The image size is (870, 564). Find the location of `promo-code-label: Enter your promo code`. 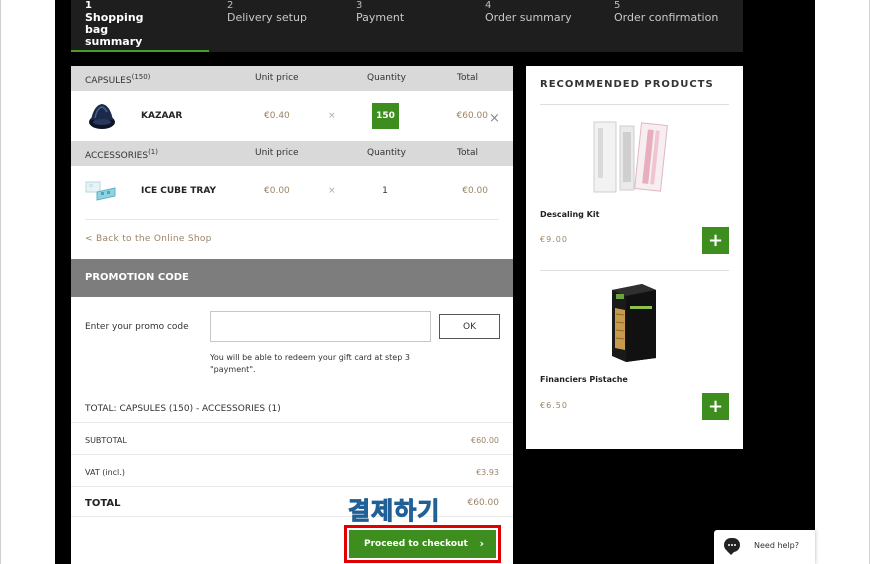

promo-code-label: Enter your promo code is located at coordinates (137, 327).